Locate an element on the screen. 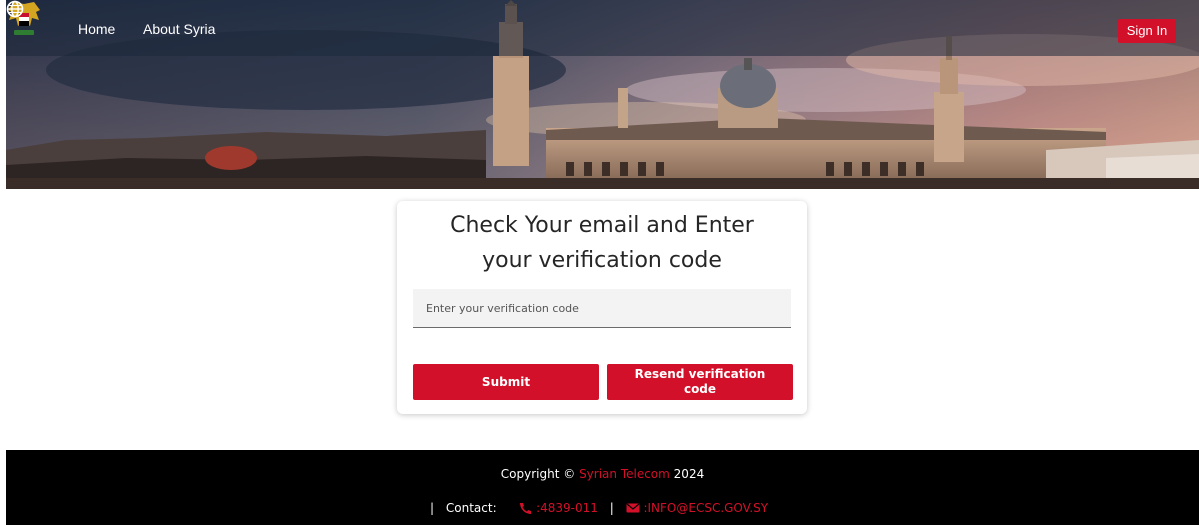 The width and height of the screenshot is (1199, 525). card-title-line-2: your verification code is located at coordinates (602, 260).